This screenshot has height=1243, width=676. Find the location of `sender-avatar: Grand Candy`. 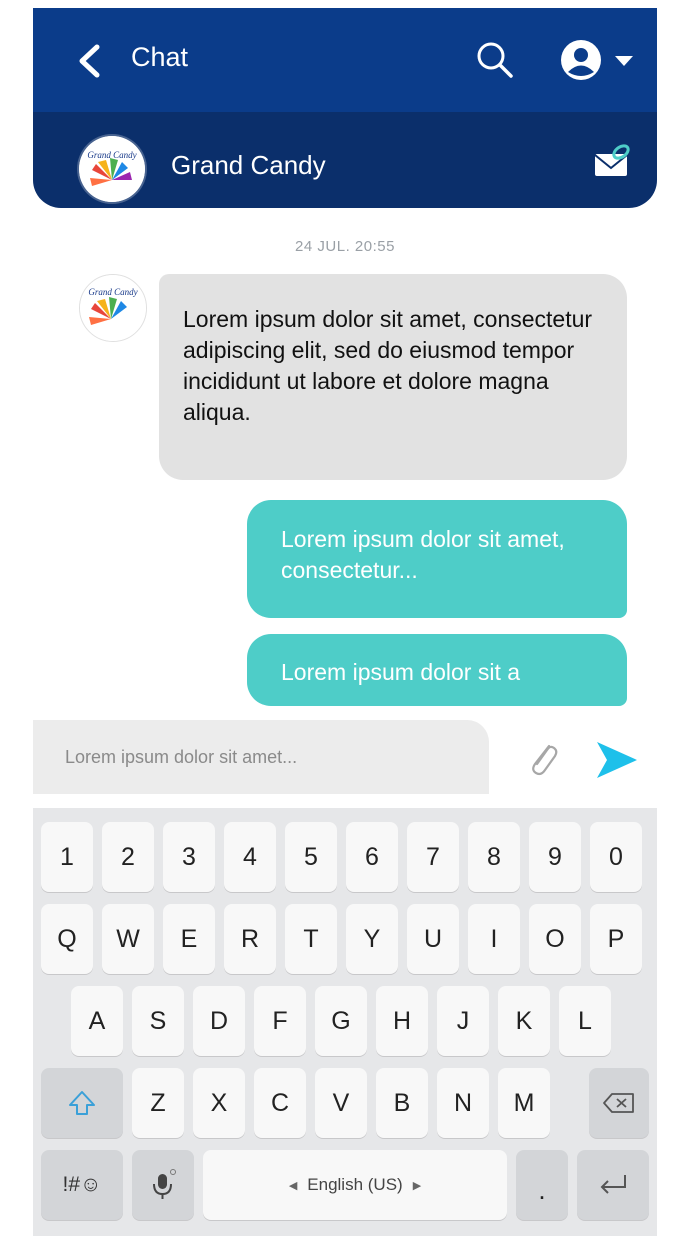

sender-avatar: Grand Candy is located at coordinates (113, 308).